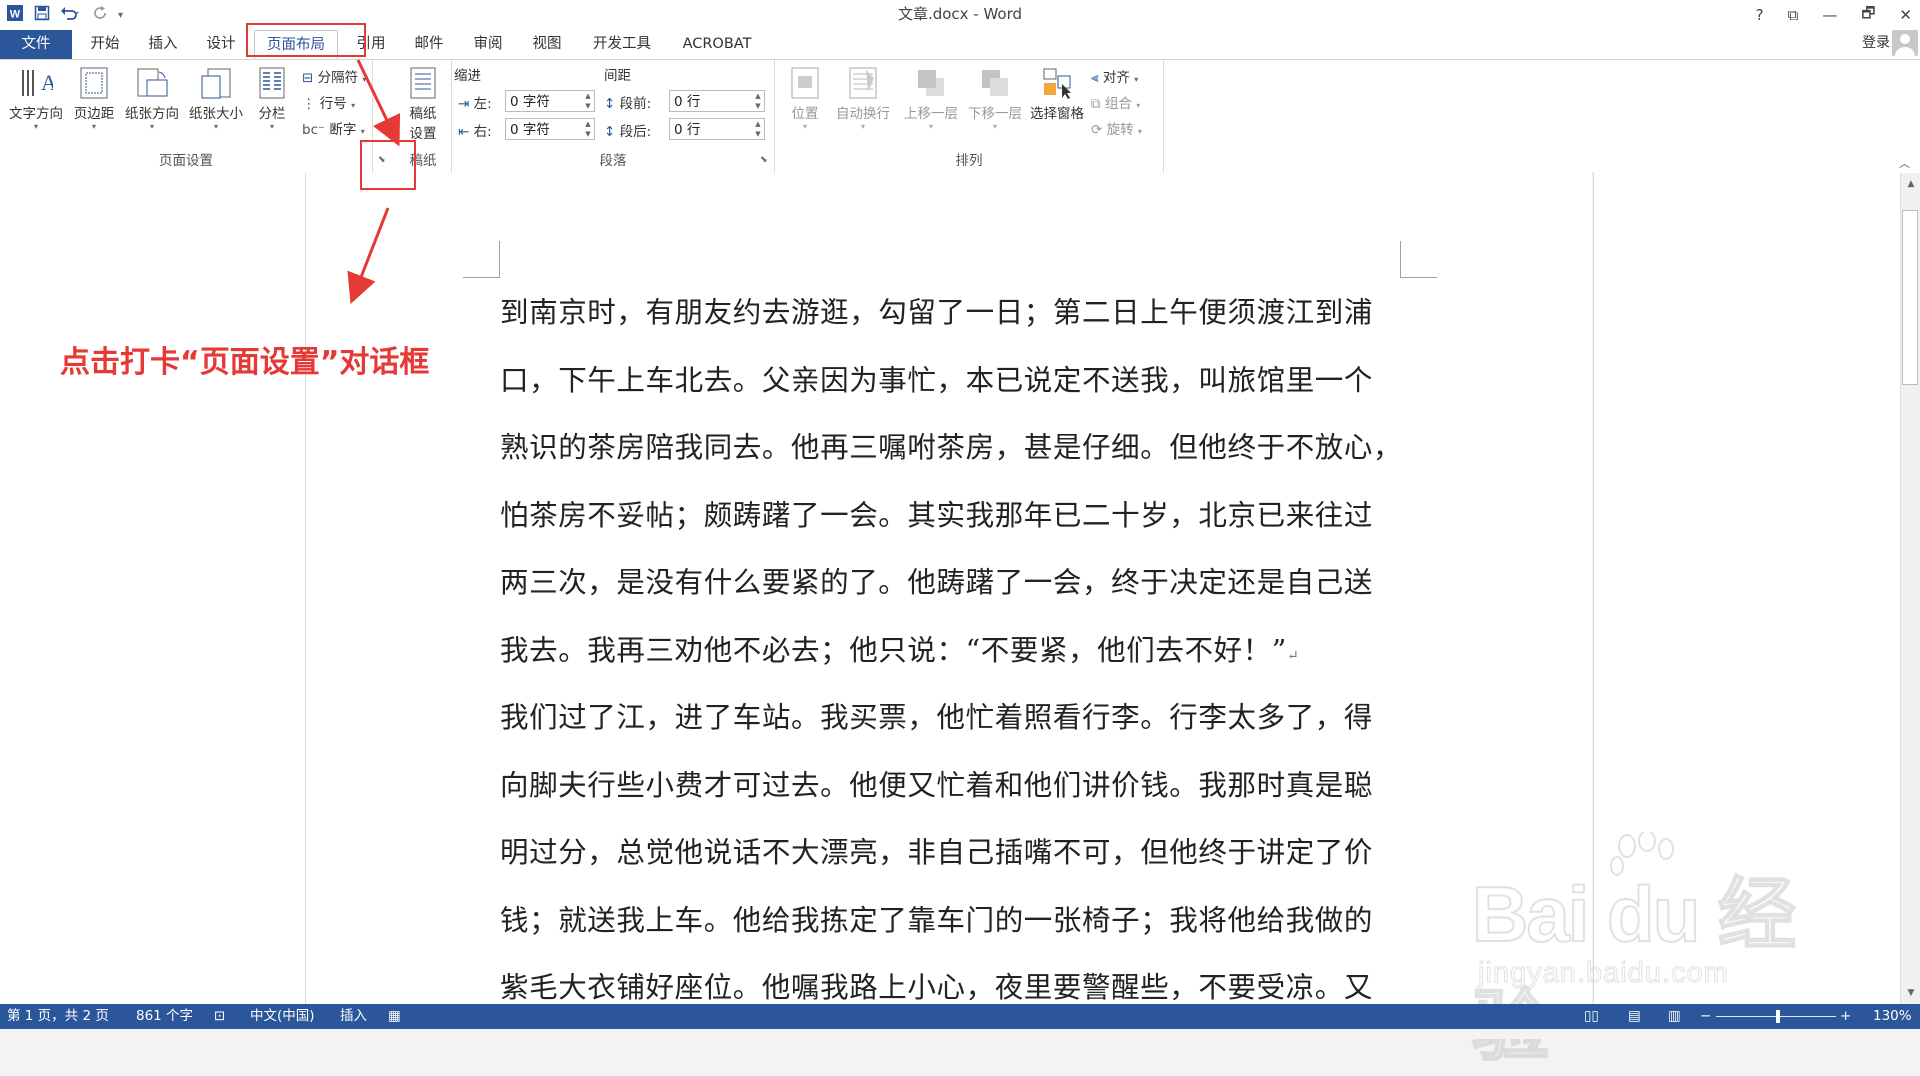 Image resolution: width=1920 pixels, height=1076 pixels. What do you see at coordinates (368, 255) in the screenshot?
I see `arrow-to-annotation` at bounding box center [368, 255].